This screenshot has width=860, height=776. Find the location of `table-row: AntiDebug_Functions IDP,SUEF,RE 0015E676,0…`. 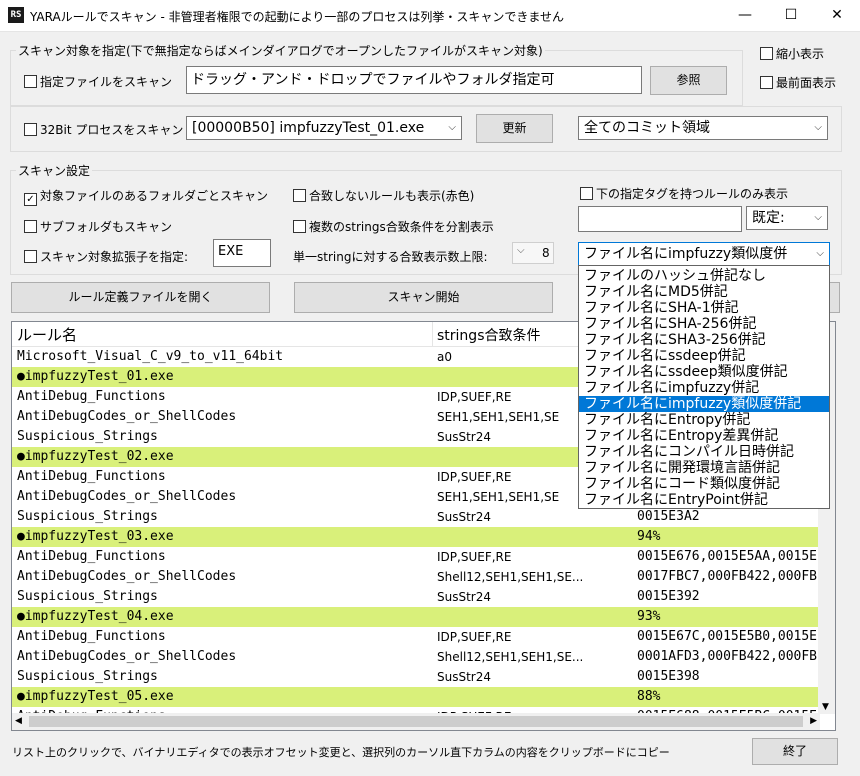

table-row: AntiDebug_Functions IDP,SUEF,RE 0015E676,0… is located at coordinates (417, 557).